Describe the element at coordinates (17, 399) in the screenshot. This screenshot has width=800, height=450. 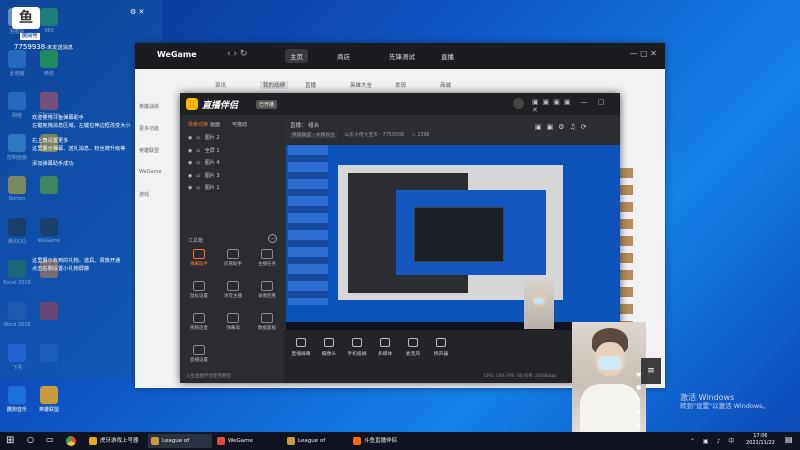
I see `desktop-icon: 酷狗音乐` at that location.